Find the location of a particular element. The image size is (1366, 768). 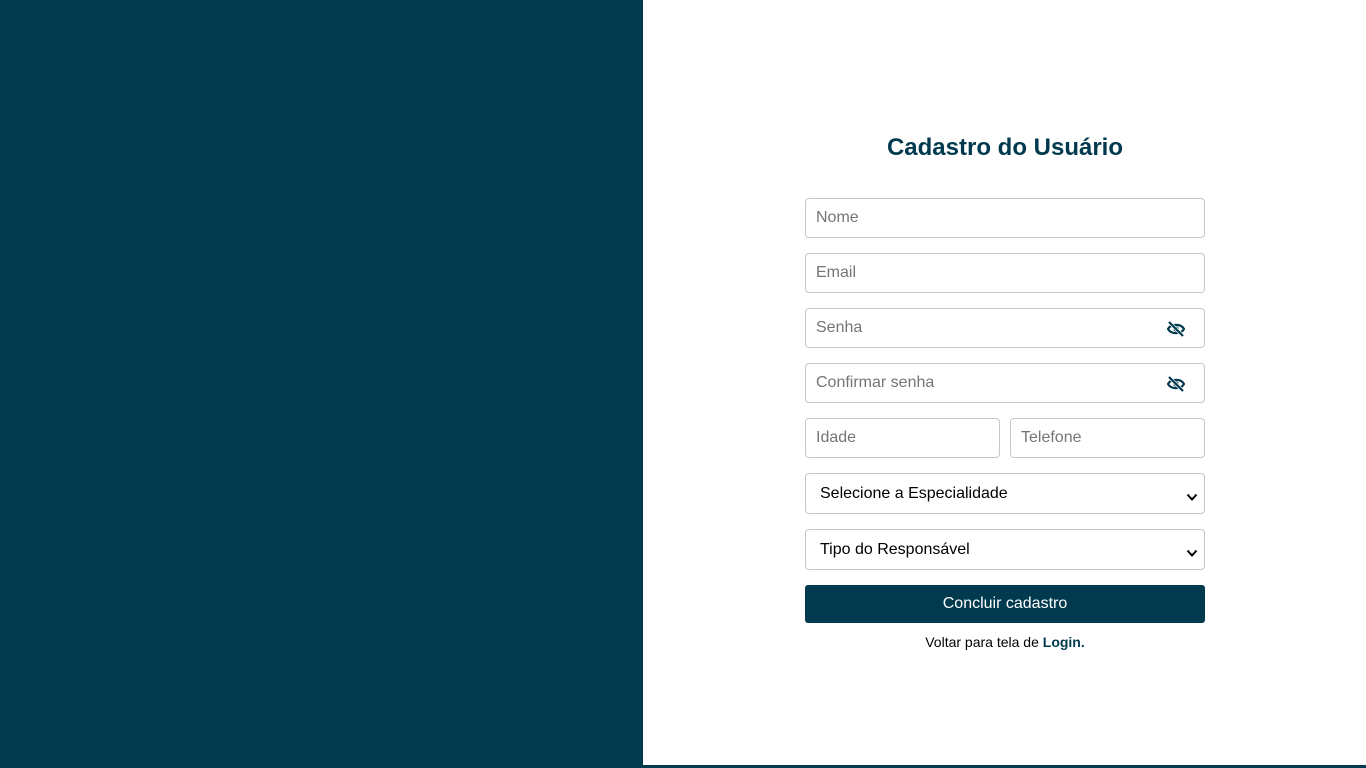

confirm-password-input is located at coordinates (1005, 383).